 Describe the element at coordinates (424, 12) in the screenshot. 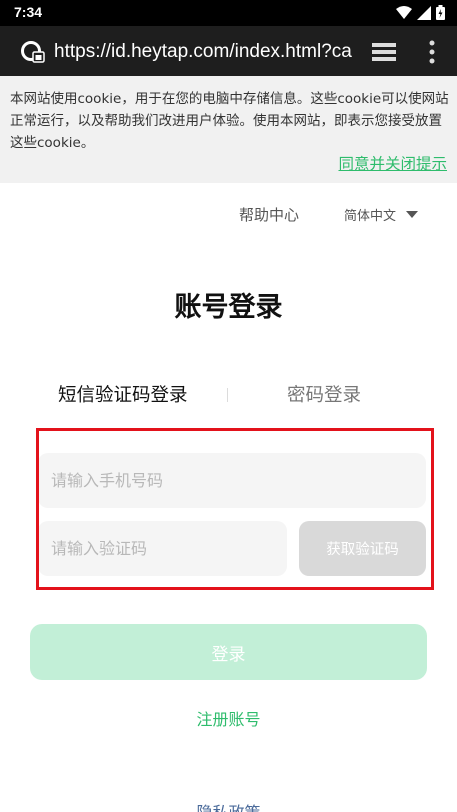

I see `signal-icon` at that location.